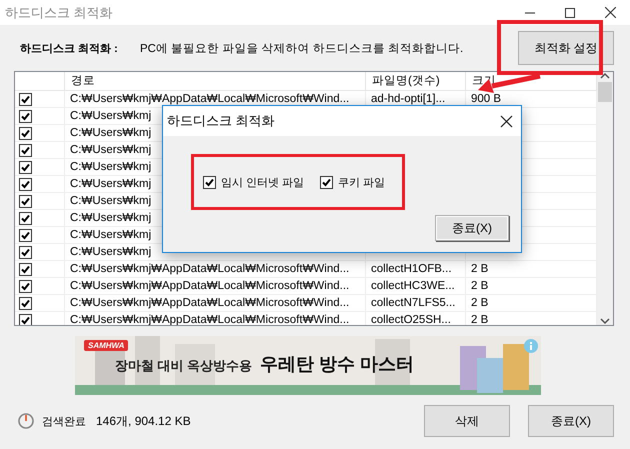  I want to click on option-label: 쿠키 파일, so click(362, 182).